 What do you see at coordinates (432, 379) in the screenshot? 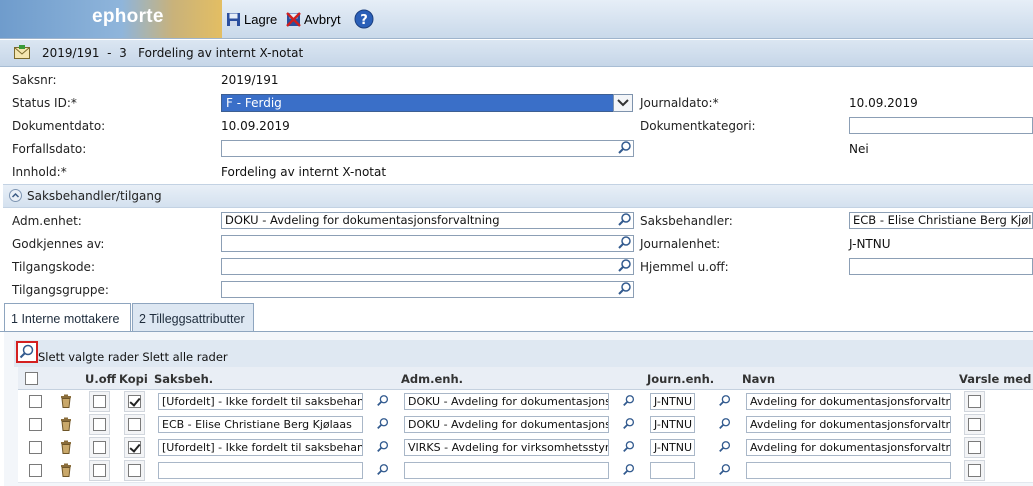
I see `col-adm: Adm.enh.` at bounding box center [432, 379].